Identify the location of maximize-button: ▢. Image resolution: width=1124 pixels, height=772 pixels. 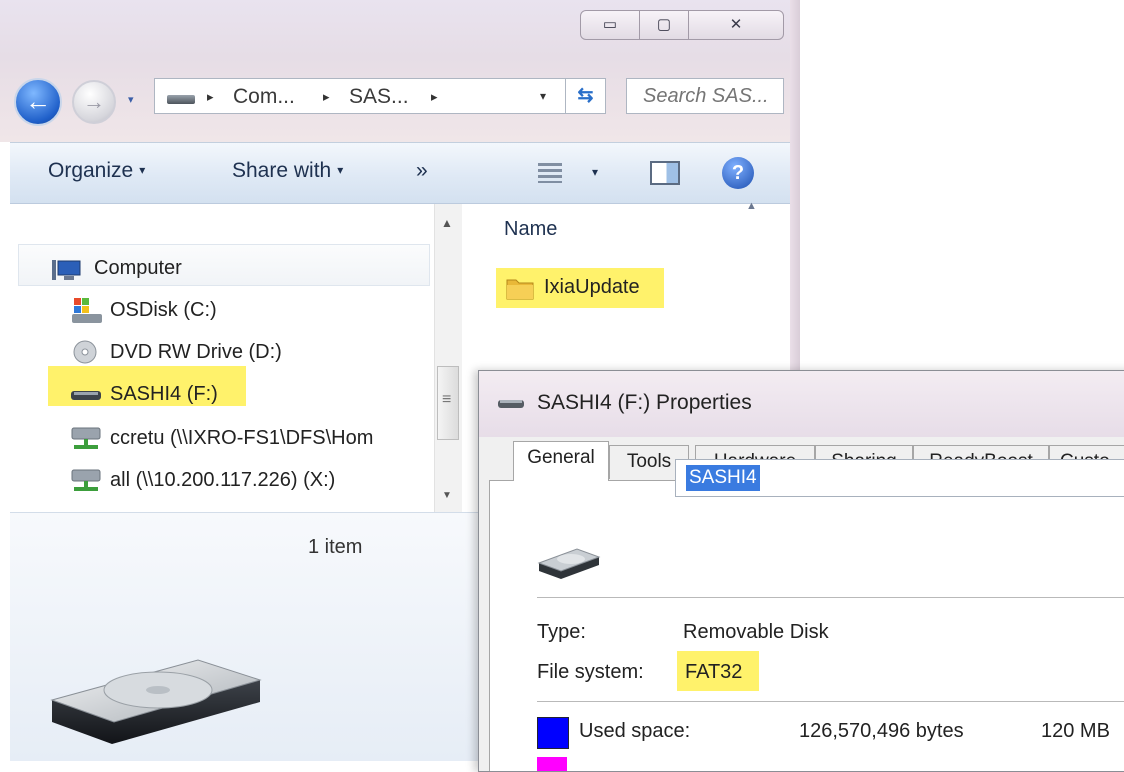
(664, 25).